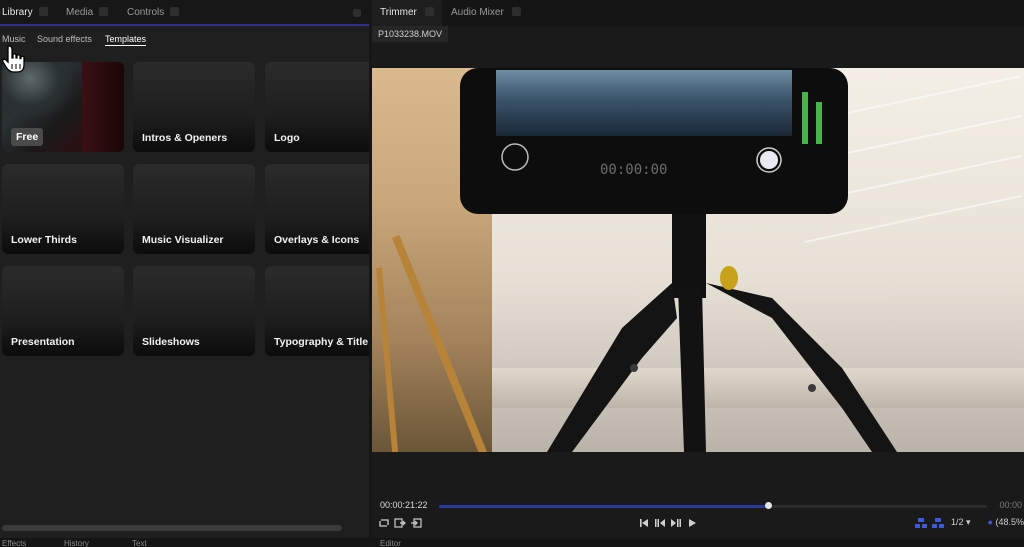 The image size is (1024, 547). Describe the element at coordinates (126, 40) in the screenshot. I see `subtab-templates: Templates` at that location.